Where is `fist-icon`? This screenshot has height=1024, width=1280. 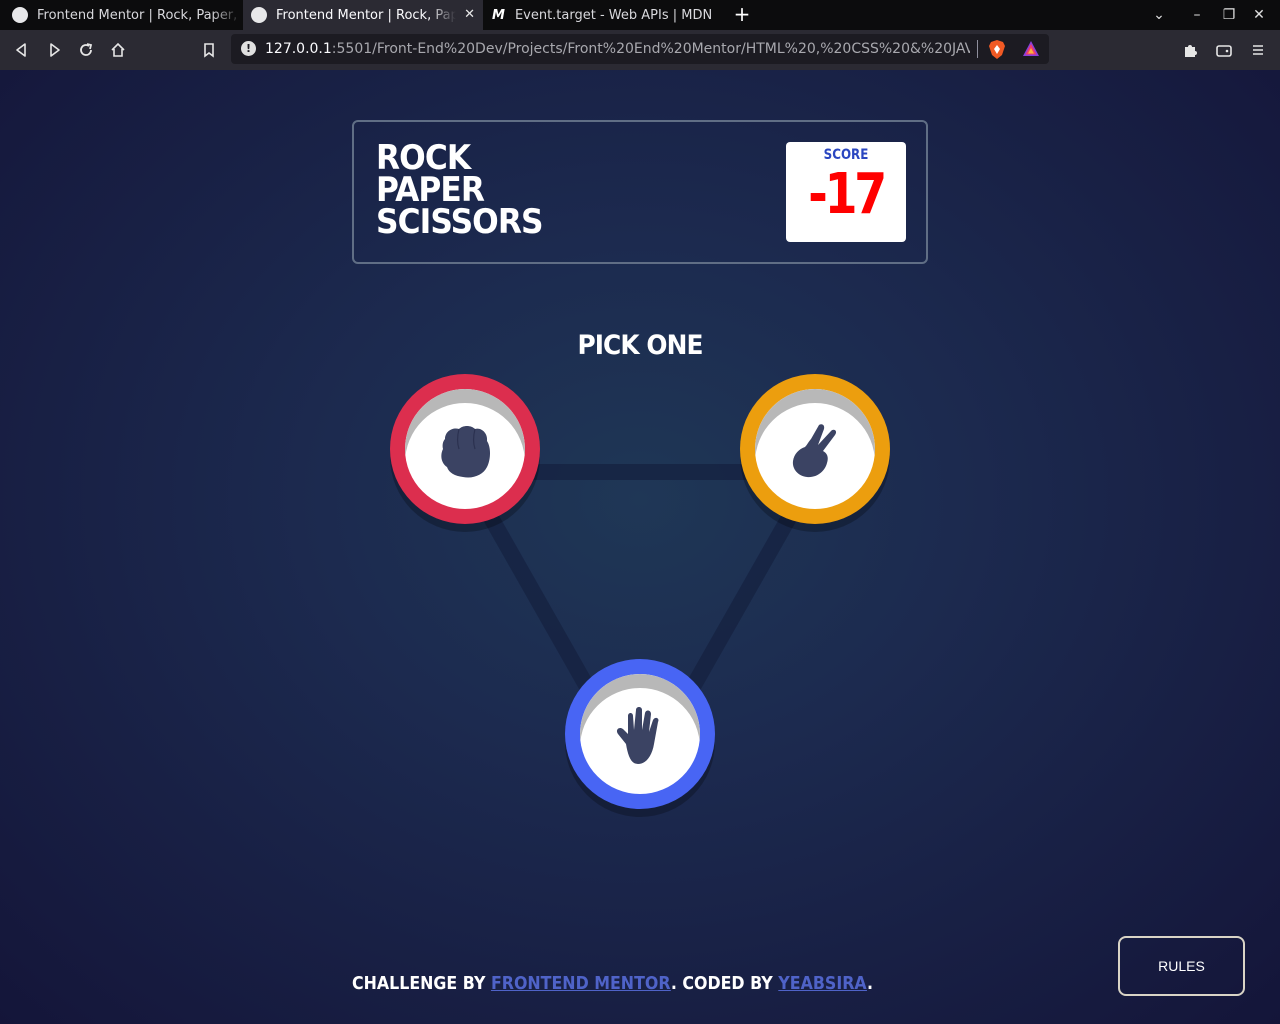 fist-icon is located at coordinates (465, 452).